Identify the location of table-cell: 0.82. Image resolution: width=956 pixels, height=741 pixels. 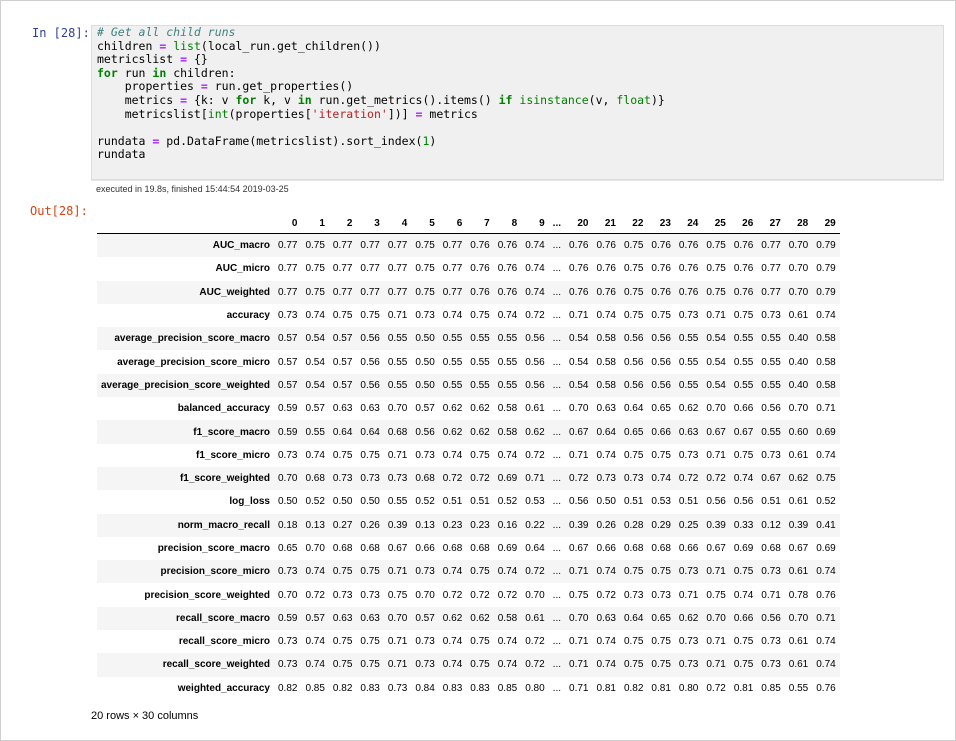
(633, 688).